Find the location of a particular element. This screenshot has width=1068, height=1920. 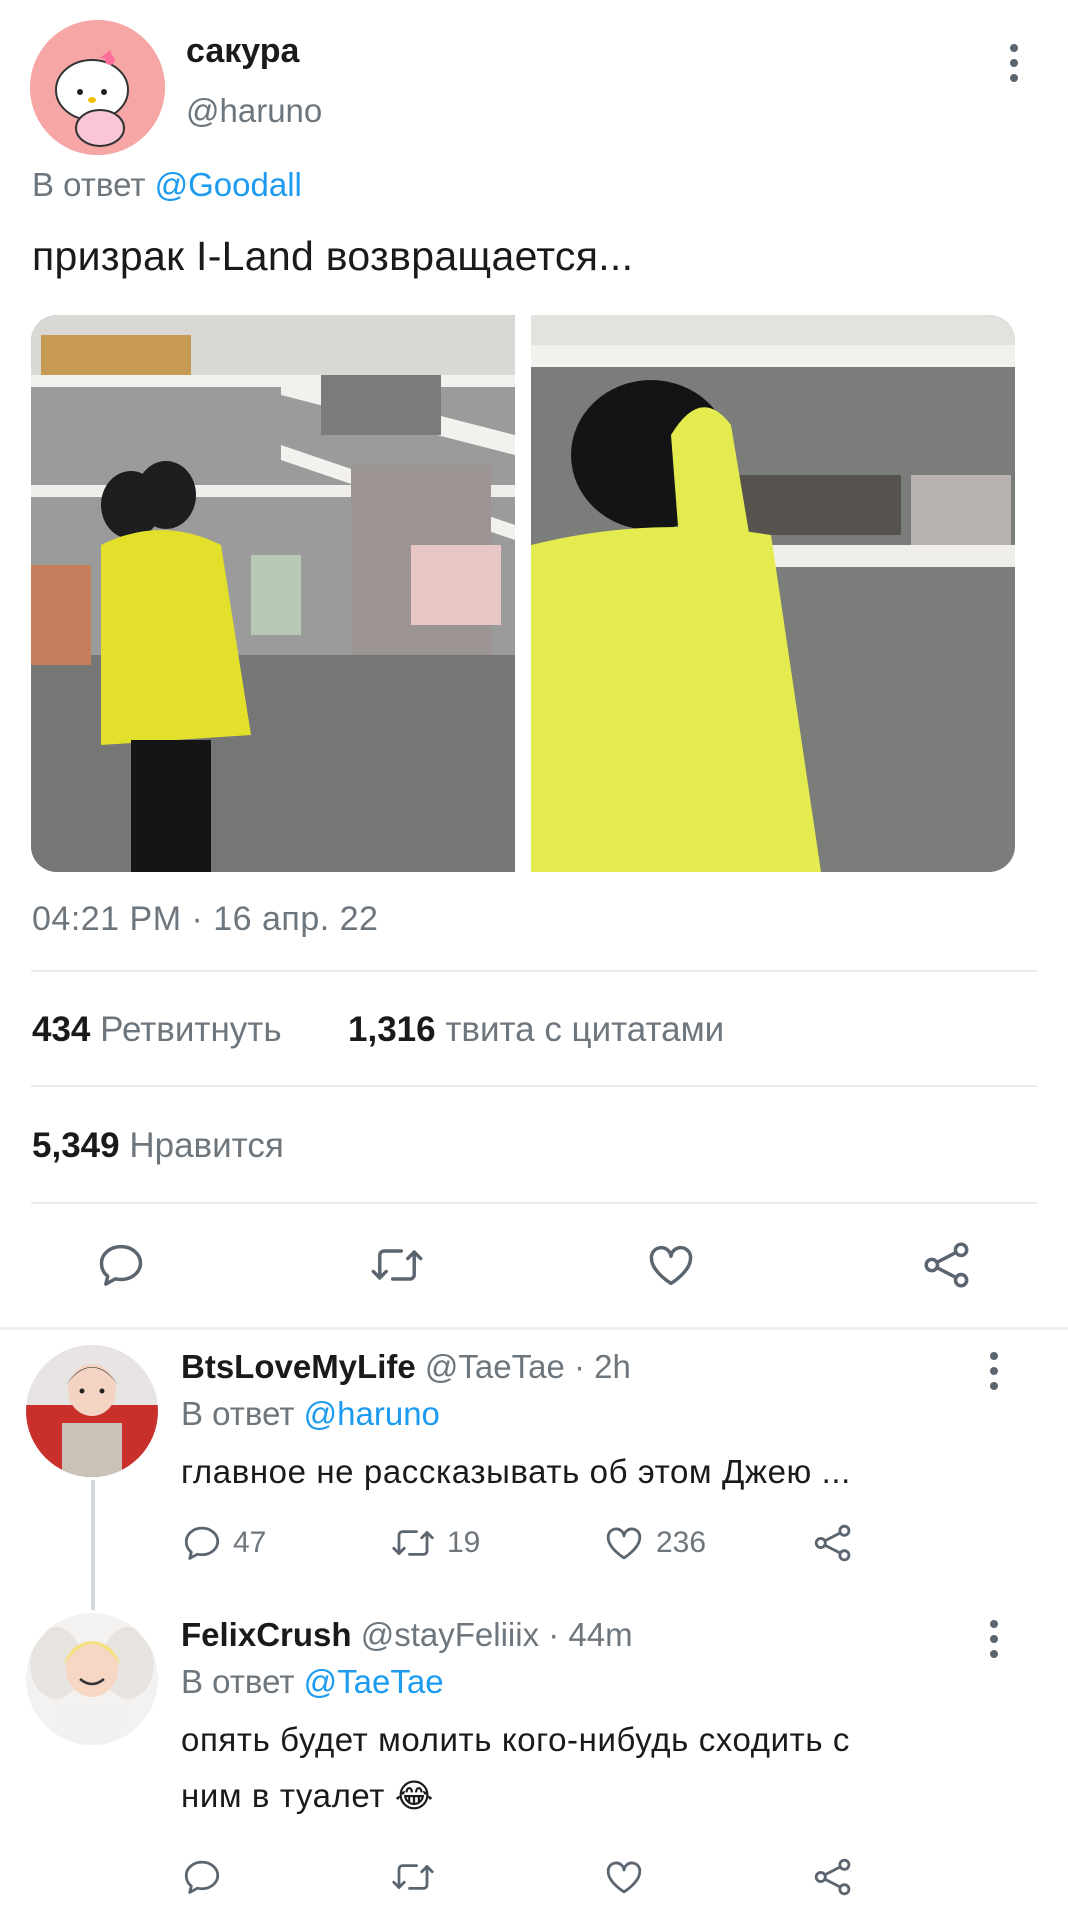

display-name: сакура is located at coordinates (242, 51).